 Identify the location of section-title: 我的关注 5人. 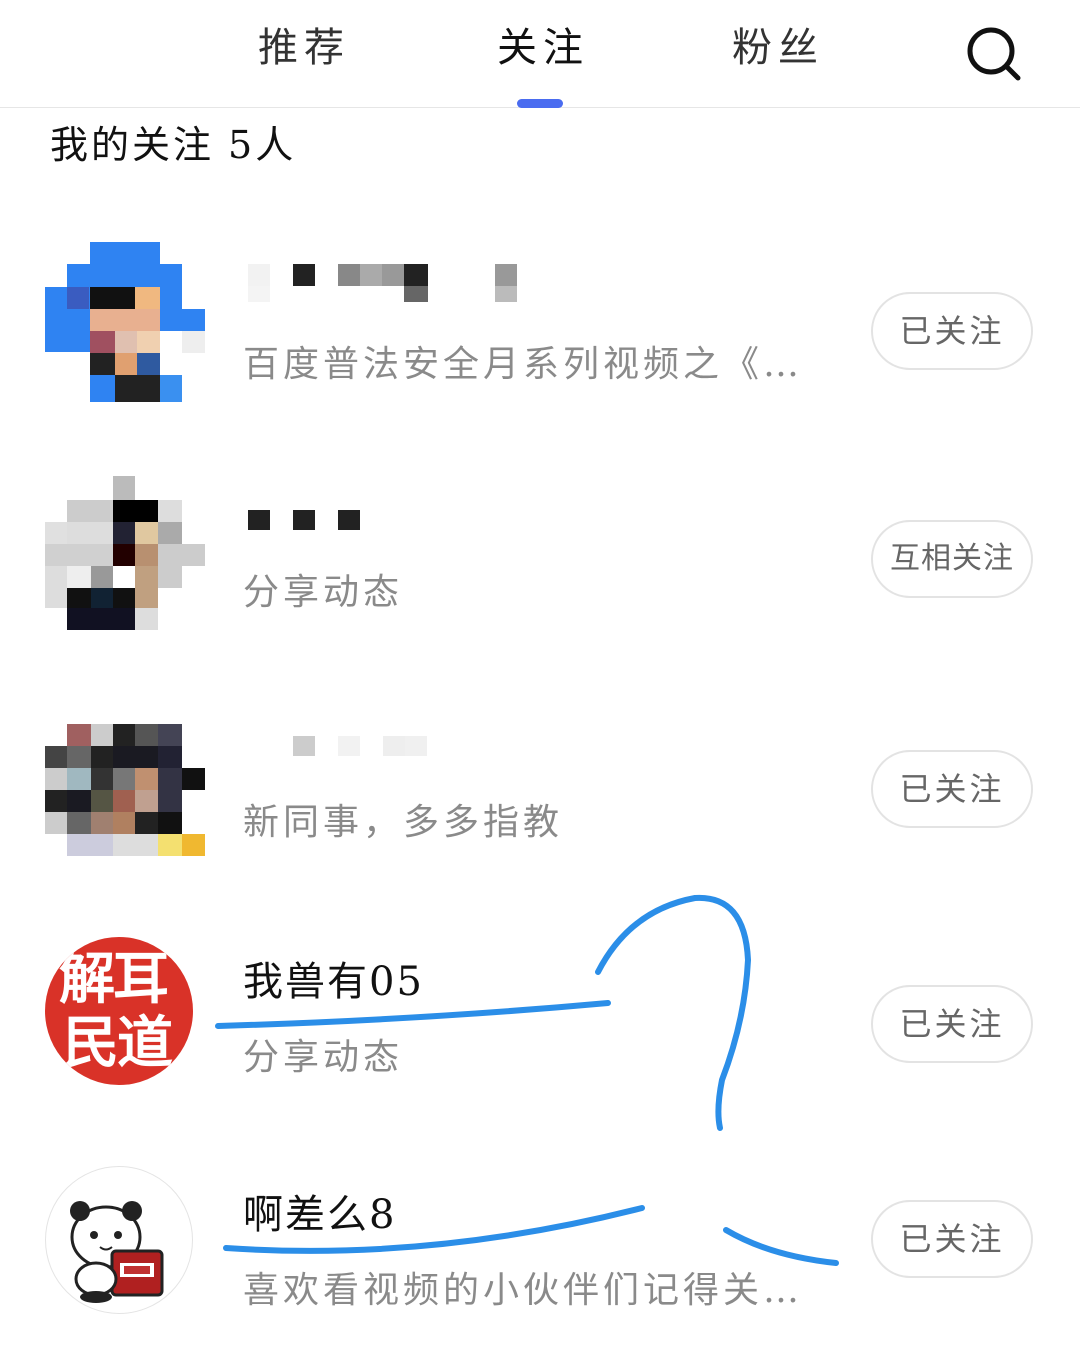
(173, 145).